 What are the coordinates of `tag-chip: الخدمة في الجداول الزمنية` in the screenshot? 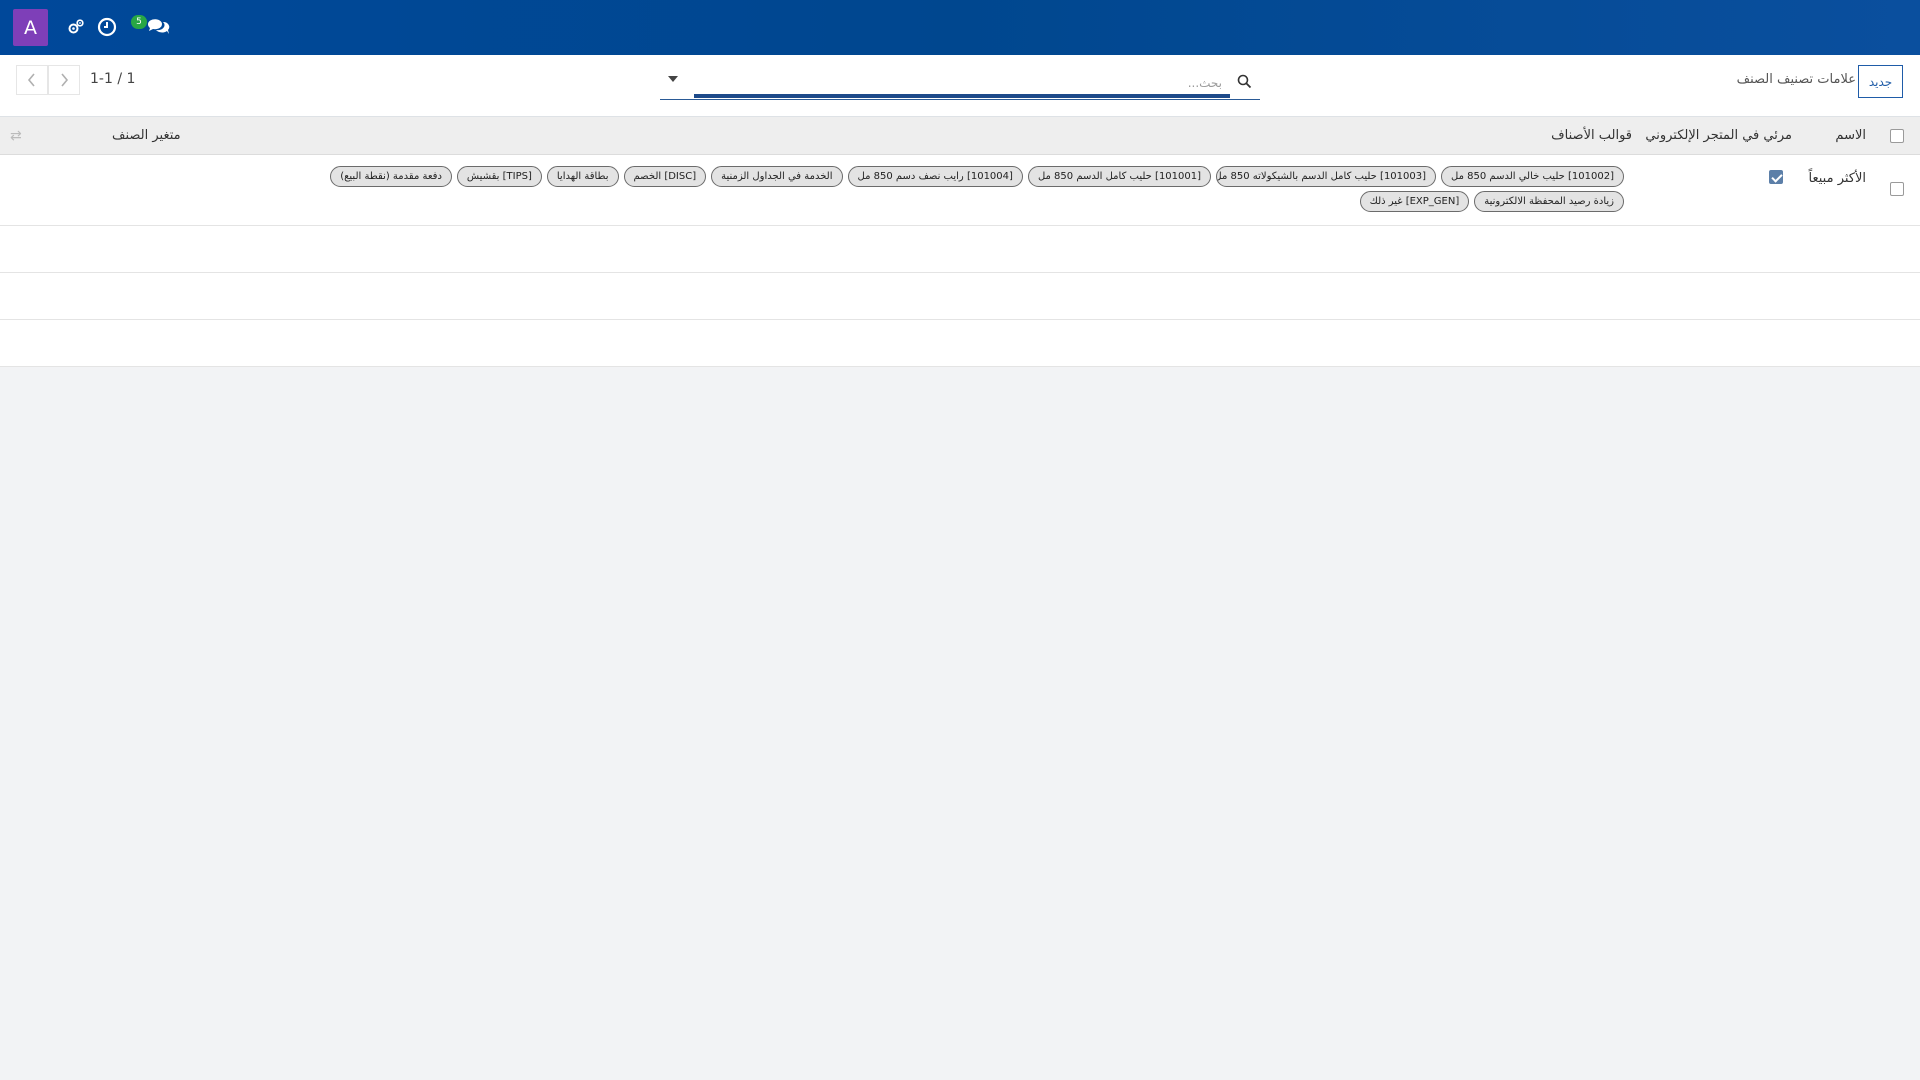 It's located at (777, 176).